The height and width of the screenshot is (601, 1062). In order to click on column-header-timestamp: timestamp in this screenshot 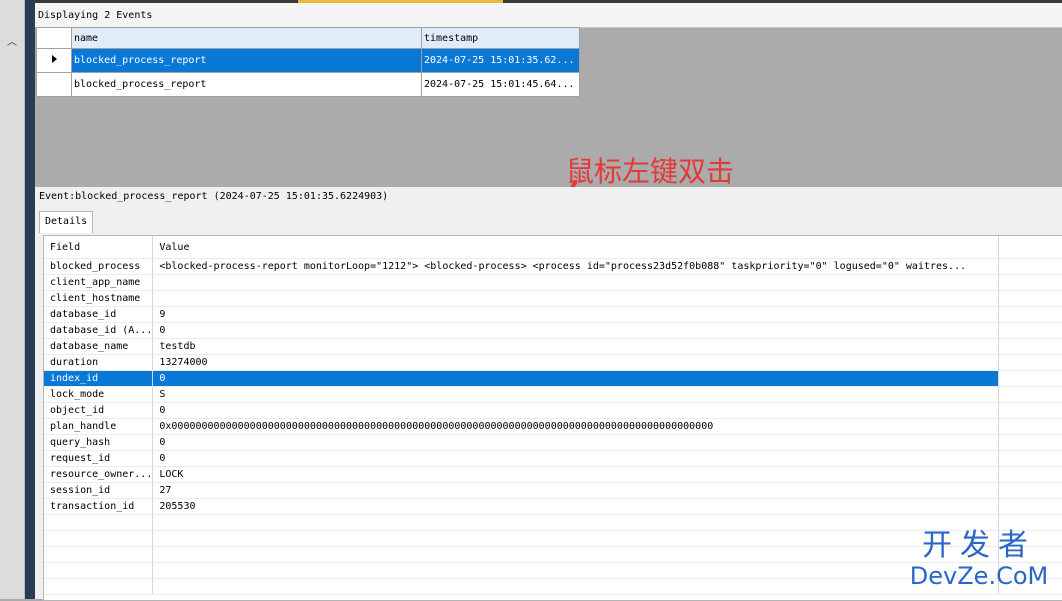, I will do `click(500, 38)`.